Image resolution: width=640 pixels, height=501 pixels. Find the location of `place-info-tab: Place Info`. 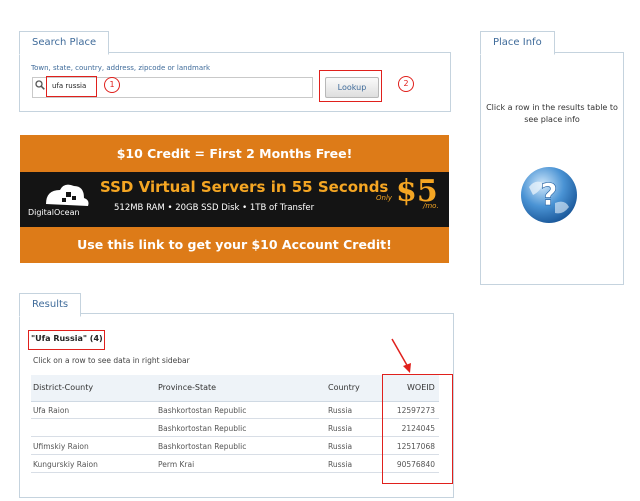

place-info-tab: Place Info is located at coordinates (517, 43).